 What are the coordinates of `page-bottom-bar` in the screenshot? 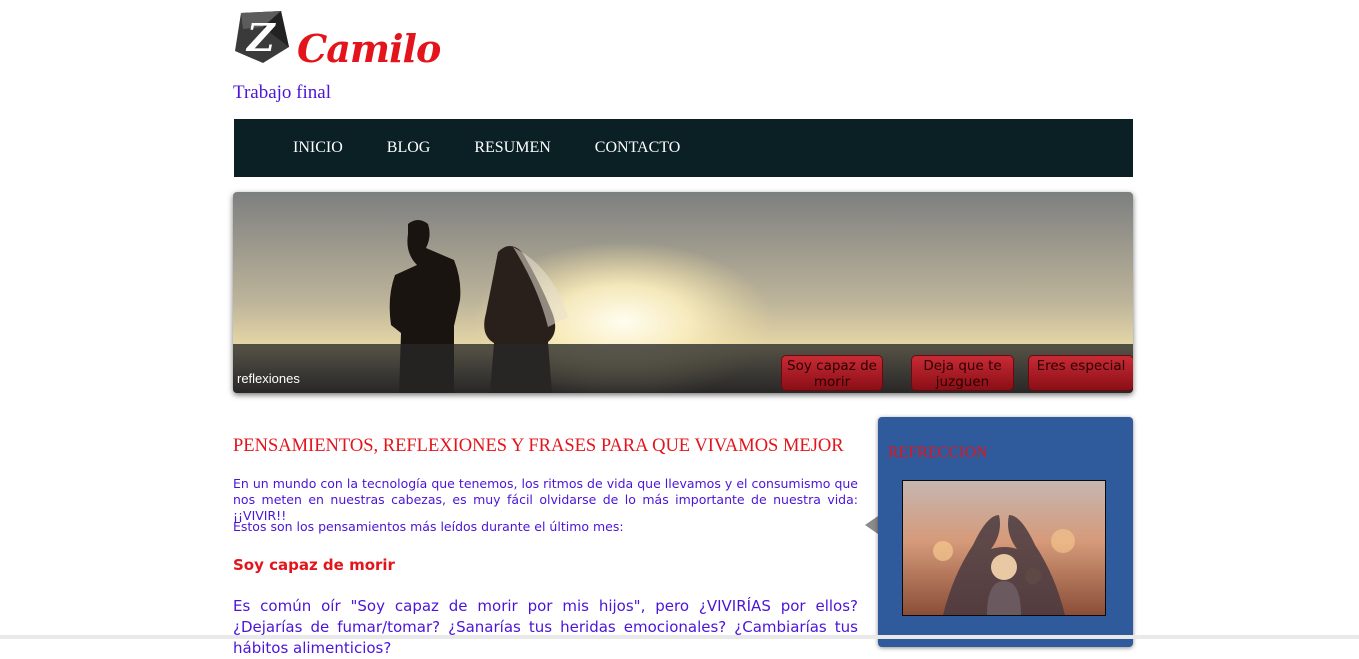 It's located at (679, 637).